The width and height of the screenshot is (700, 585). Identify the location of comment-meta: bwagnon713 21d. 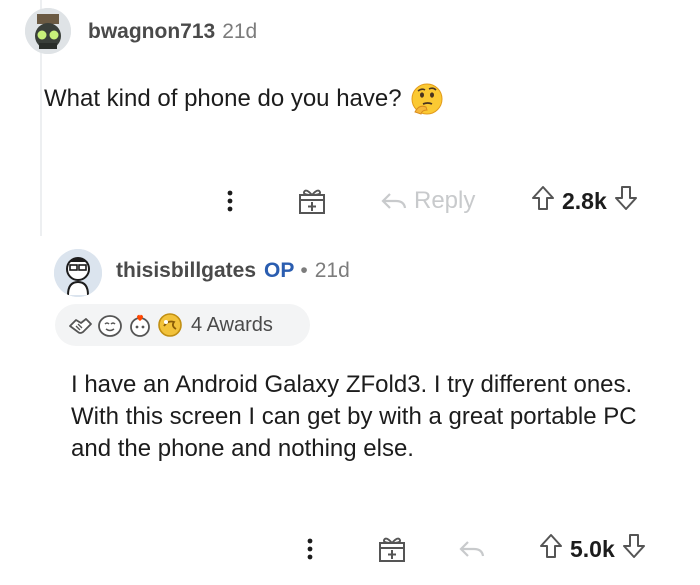
(172, 32).